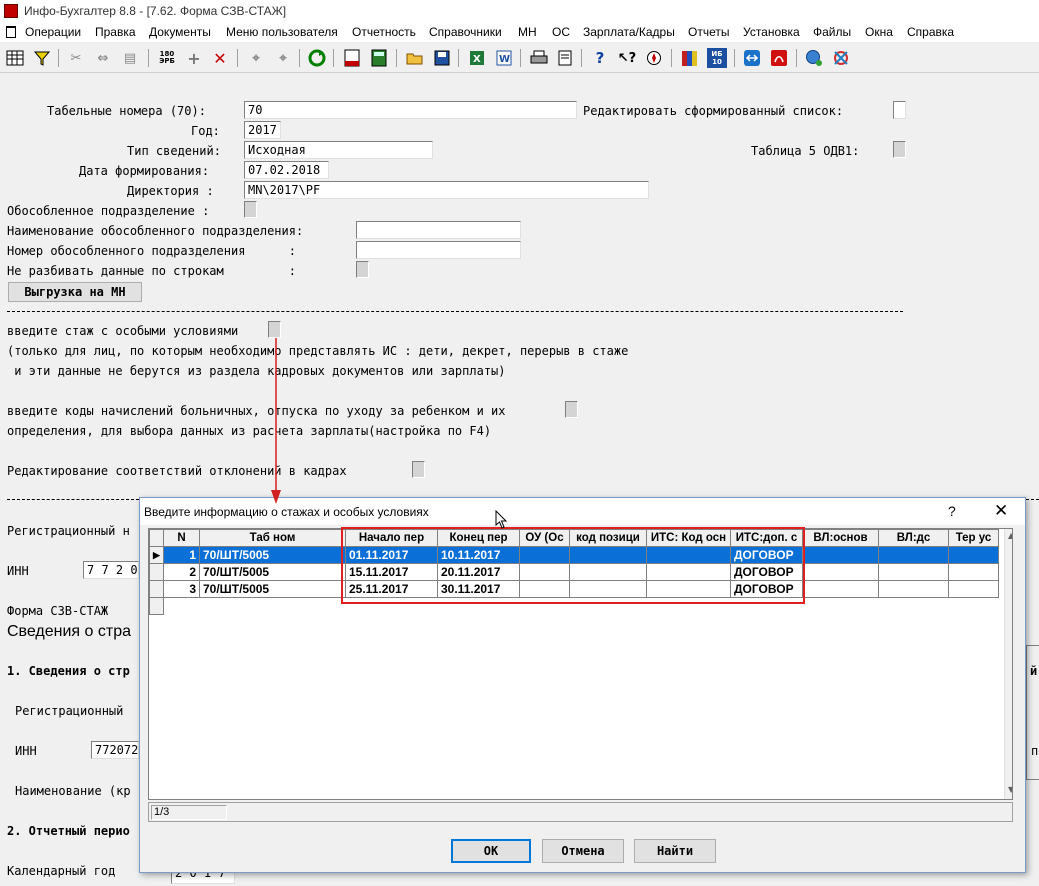  Describe the element at coordinates (973, 538) in the screenshot. I see `col-ter: Тер ус` at that location.